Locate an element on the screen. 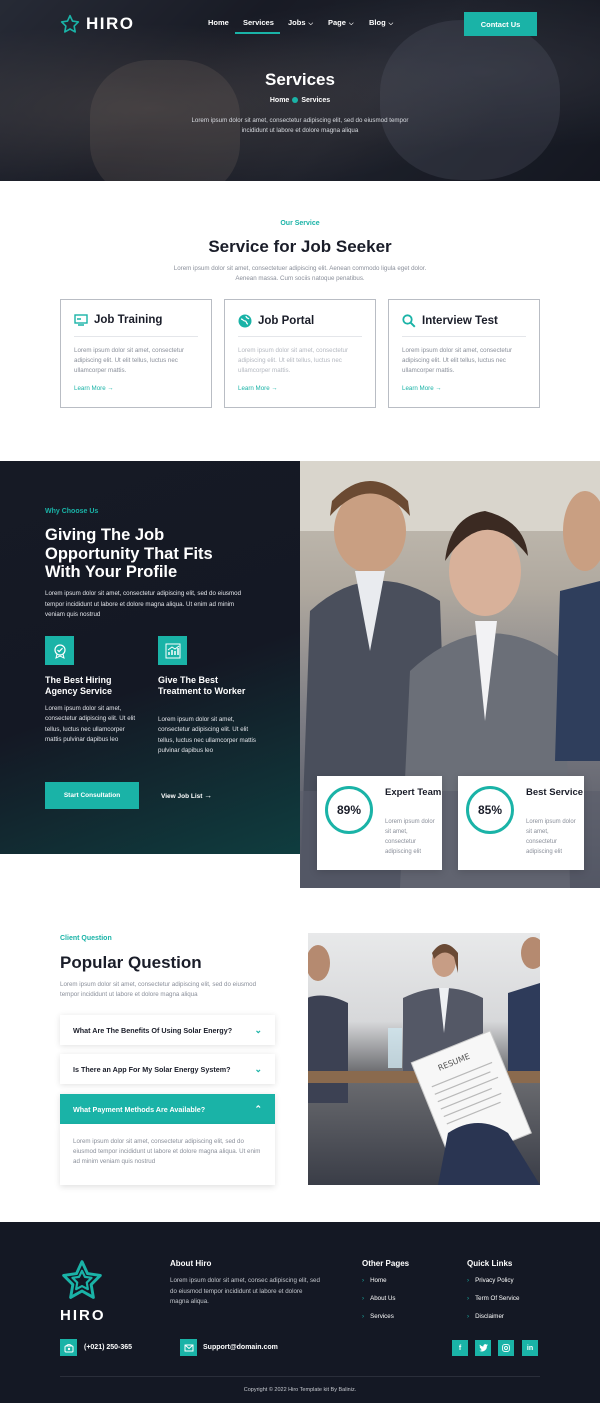 This screenshot has height=1403, width=600. contact-us-button: Contact Us is located at coordinates (500, 24).